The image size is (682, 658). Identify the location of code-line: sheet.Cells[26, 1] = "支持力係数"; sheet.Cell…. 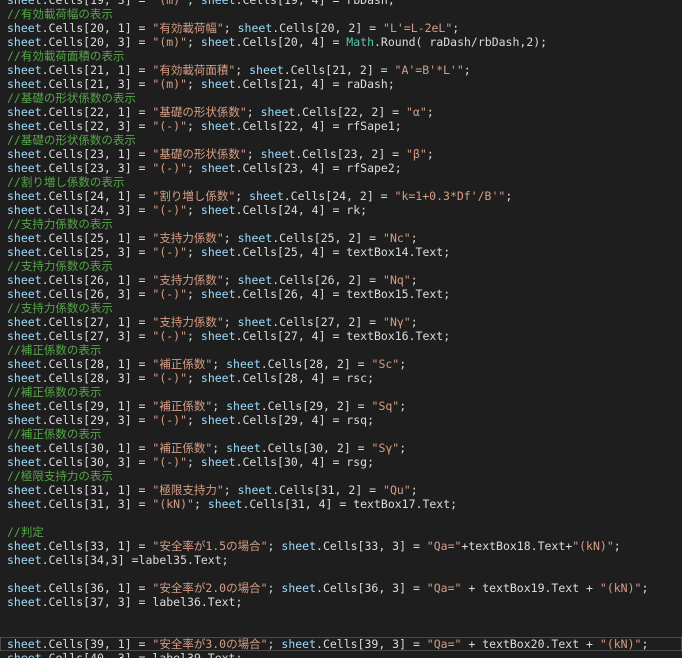
(341, 280).